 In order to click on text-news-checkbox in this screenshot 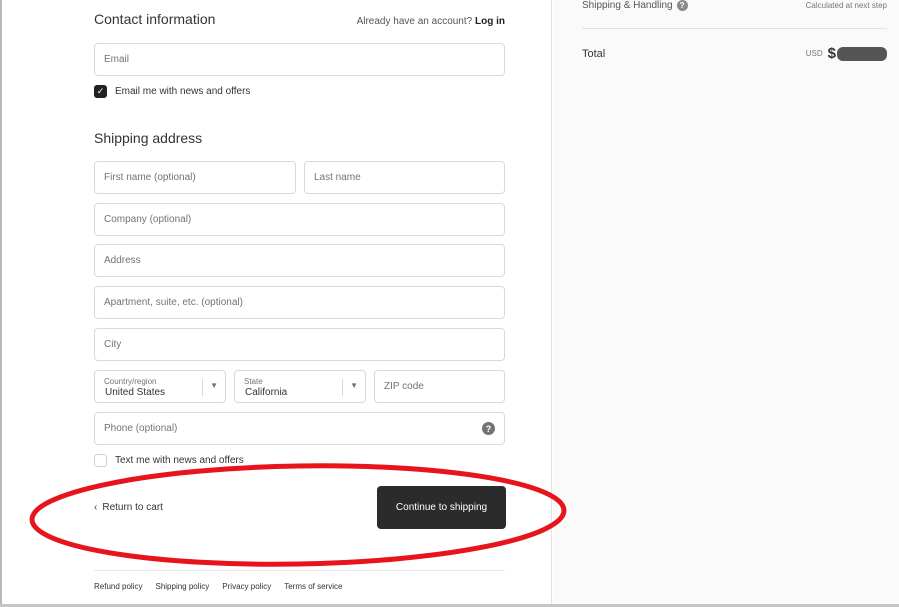, I will do `click(100, 460)`.